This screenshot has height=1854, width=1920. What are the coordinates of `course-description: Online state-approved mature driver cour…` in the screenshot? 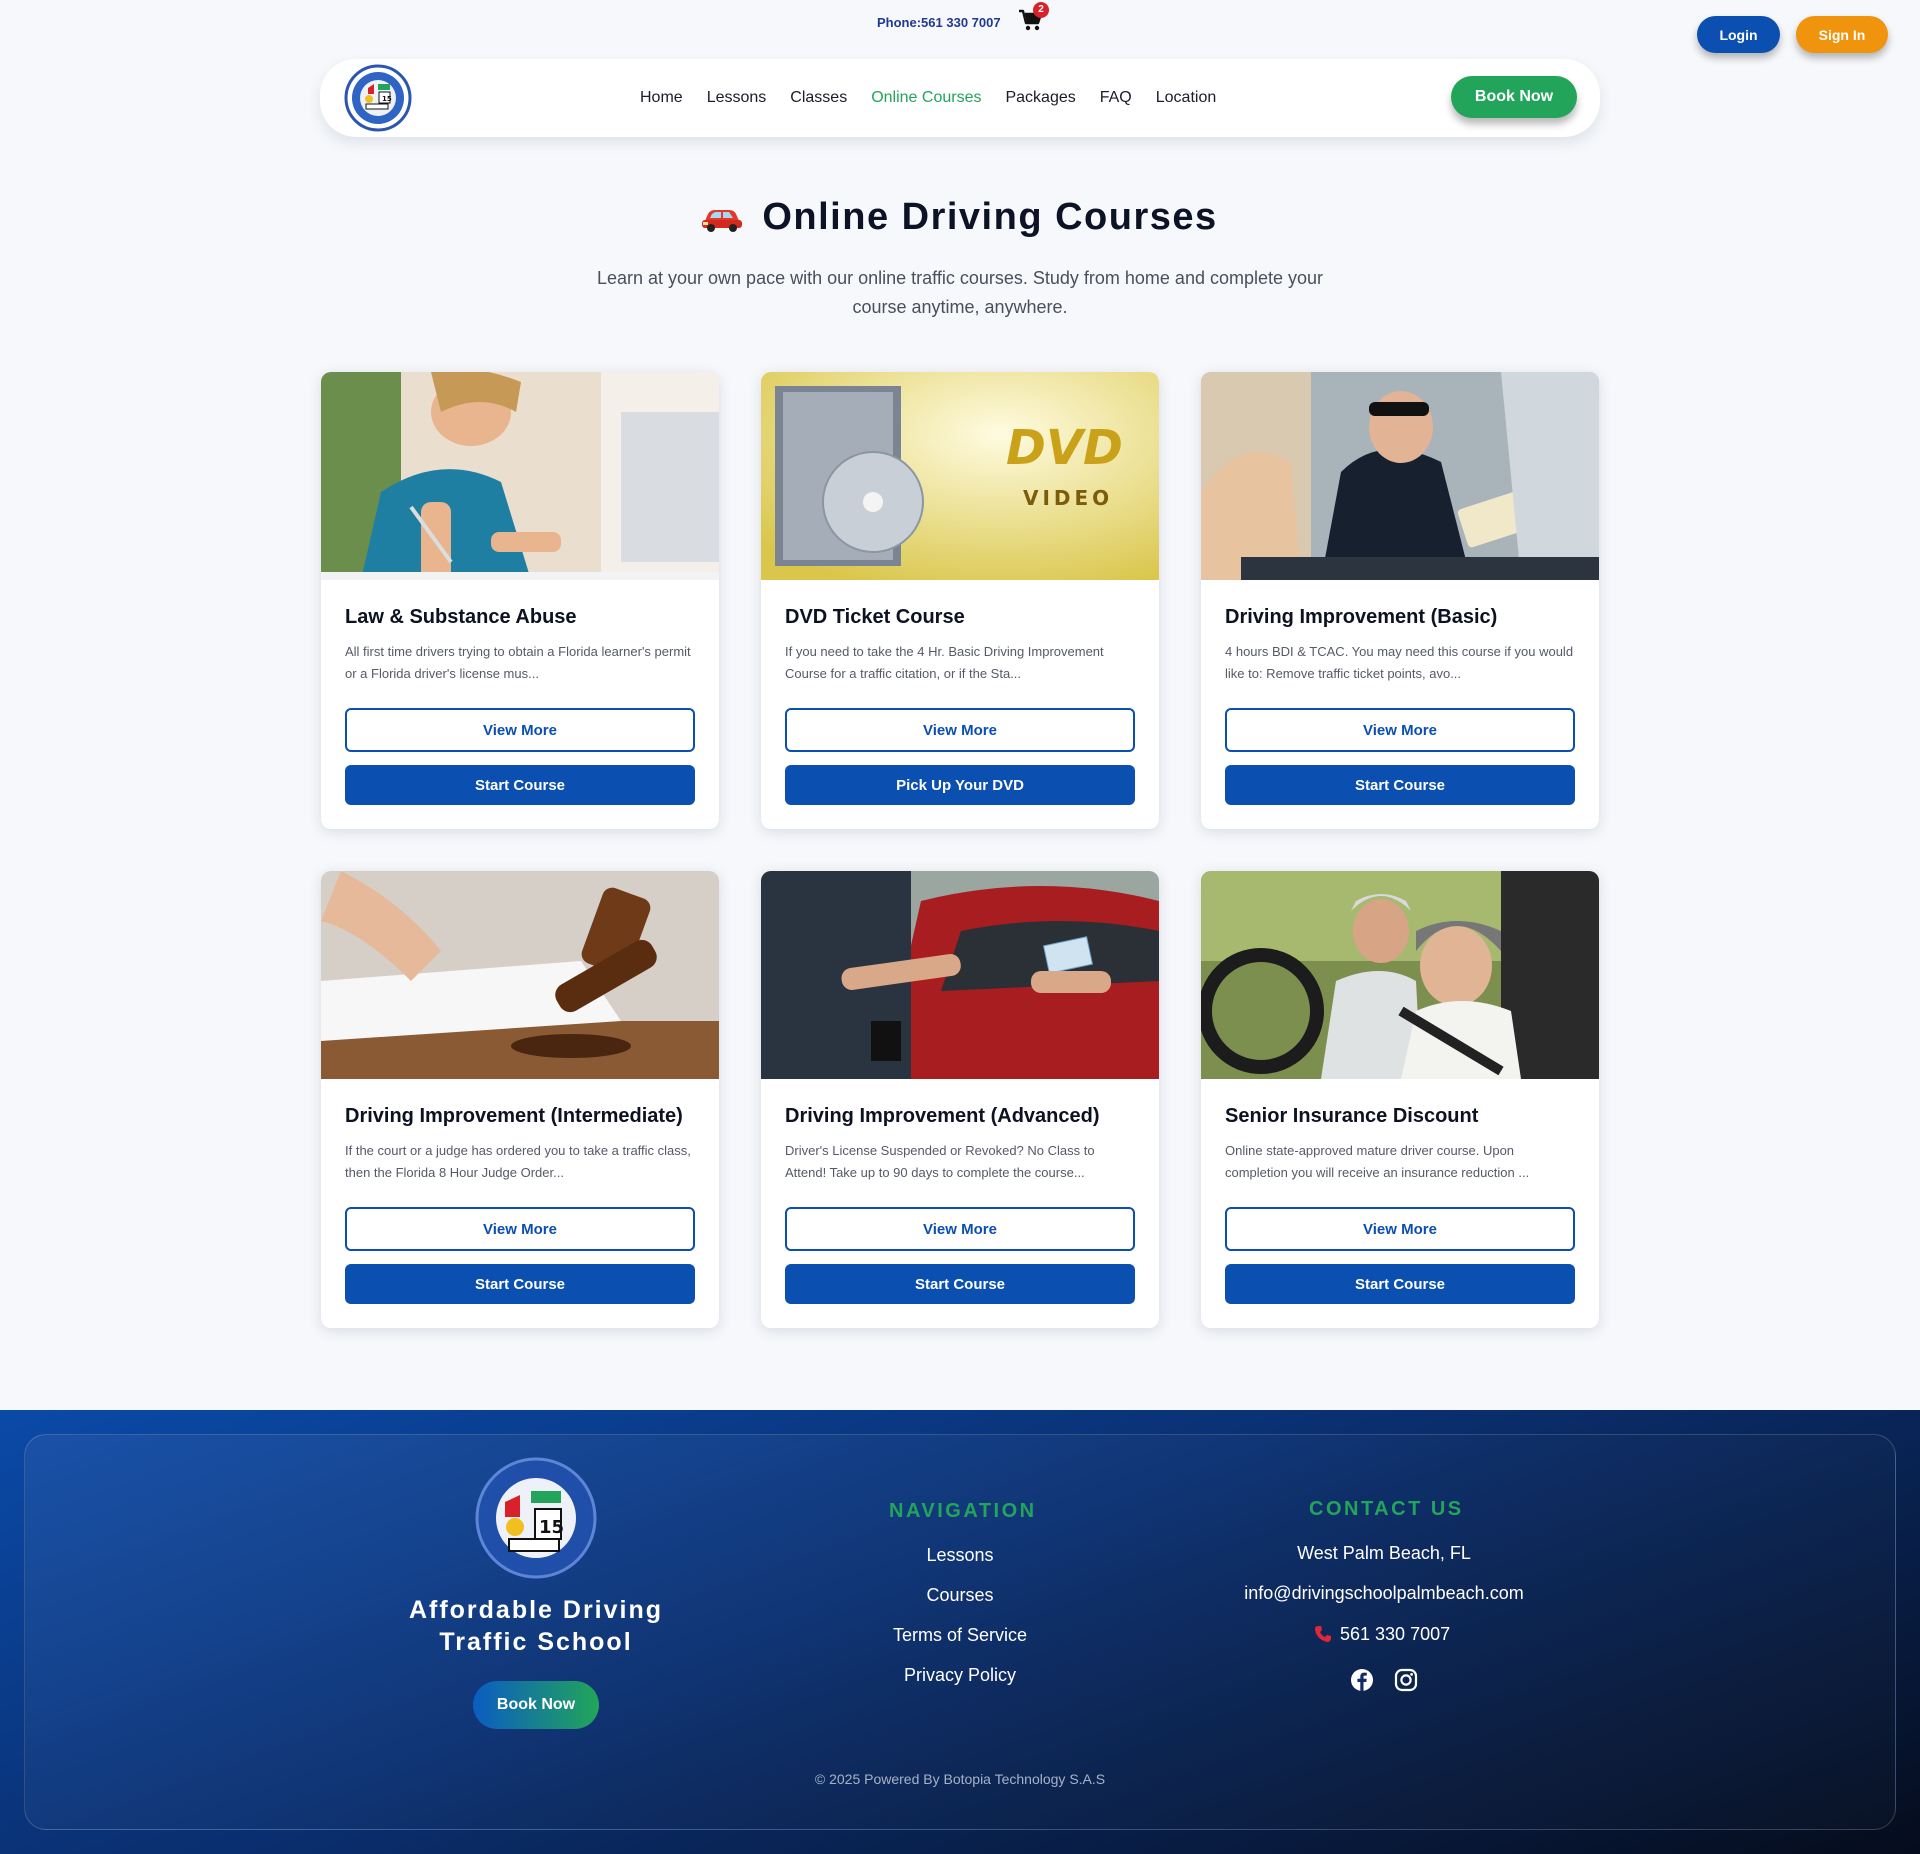 It's located at (1377, 1161).